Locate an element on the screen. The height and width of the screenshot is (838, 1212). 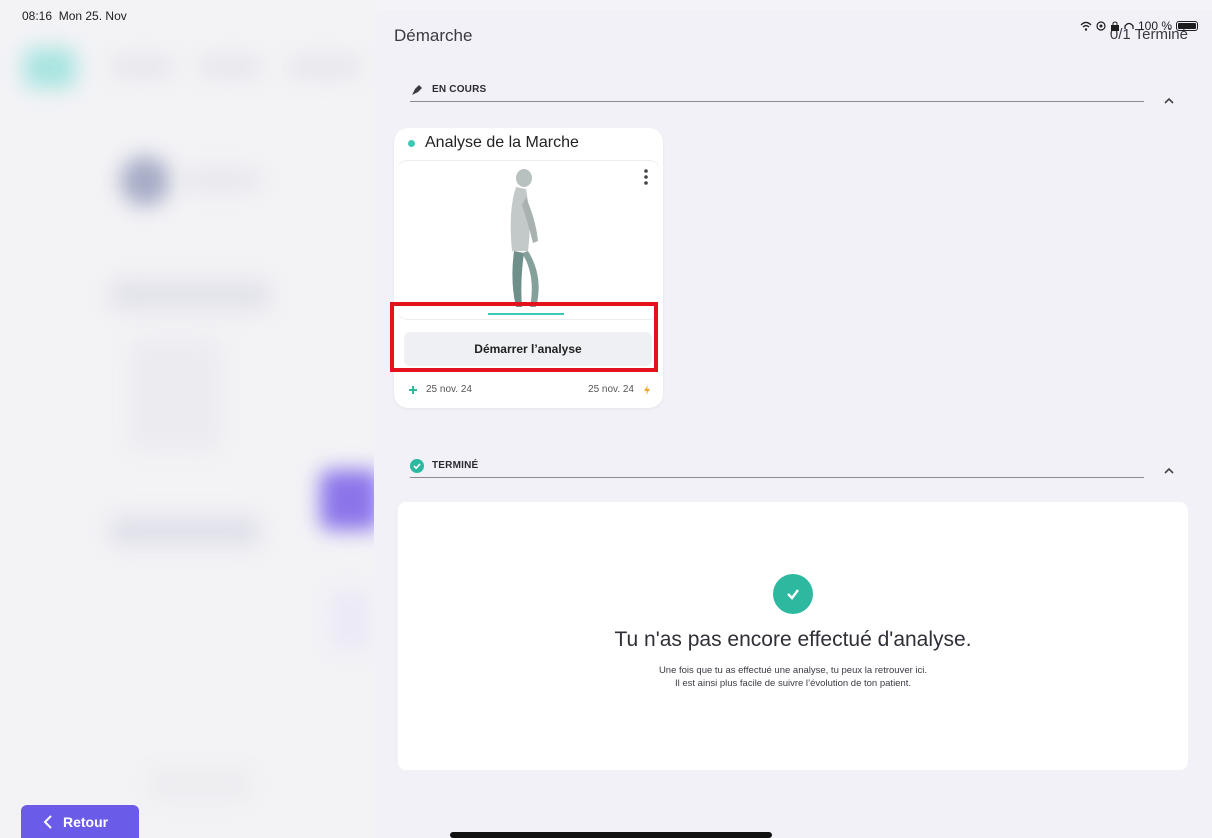
analysis-card: Analyse de la Marche Démarrer l’analyse is located at coordinates (528, 268).